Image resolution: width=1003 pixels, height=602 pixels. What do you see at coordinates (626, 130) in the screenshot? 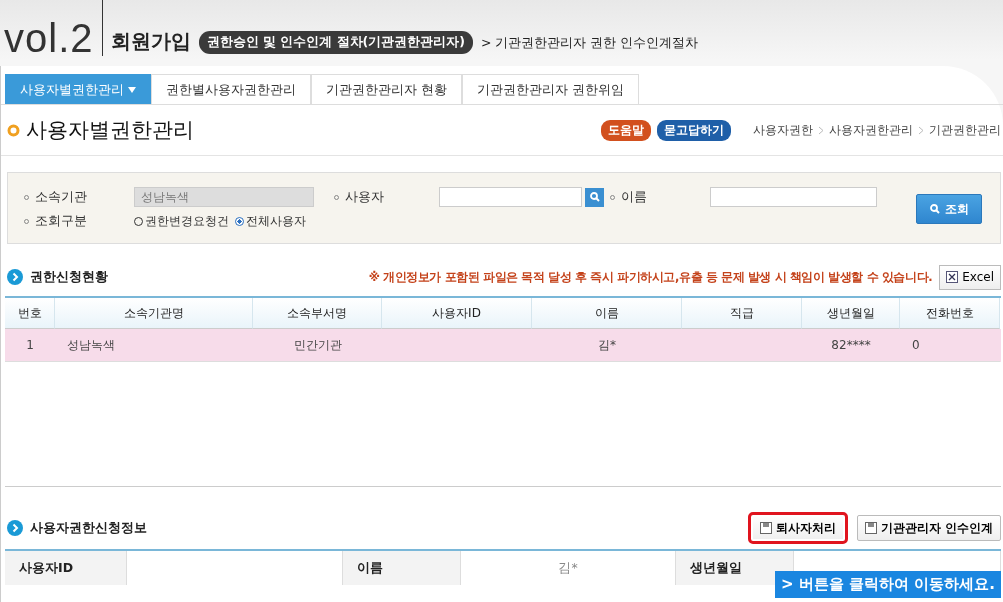
I see `help-button: 도움말` at bounding box center [626, 130].